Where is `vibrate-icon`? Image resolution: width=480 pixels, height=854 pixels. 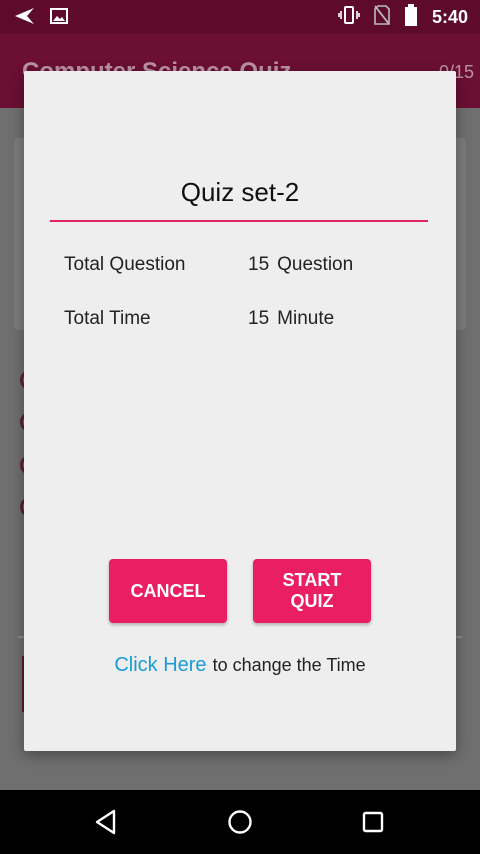
vibrate-icon is located at coordinates (349, 17).